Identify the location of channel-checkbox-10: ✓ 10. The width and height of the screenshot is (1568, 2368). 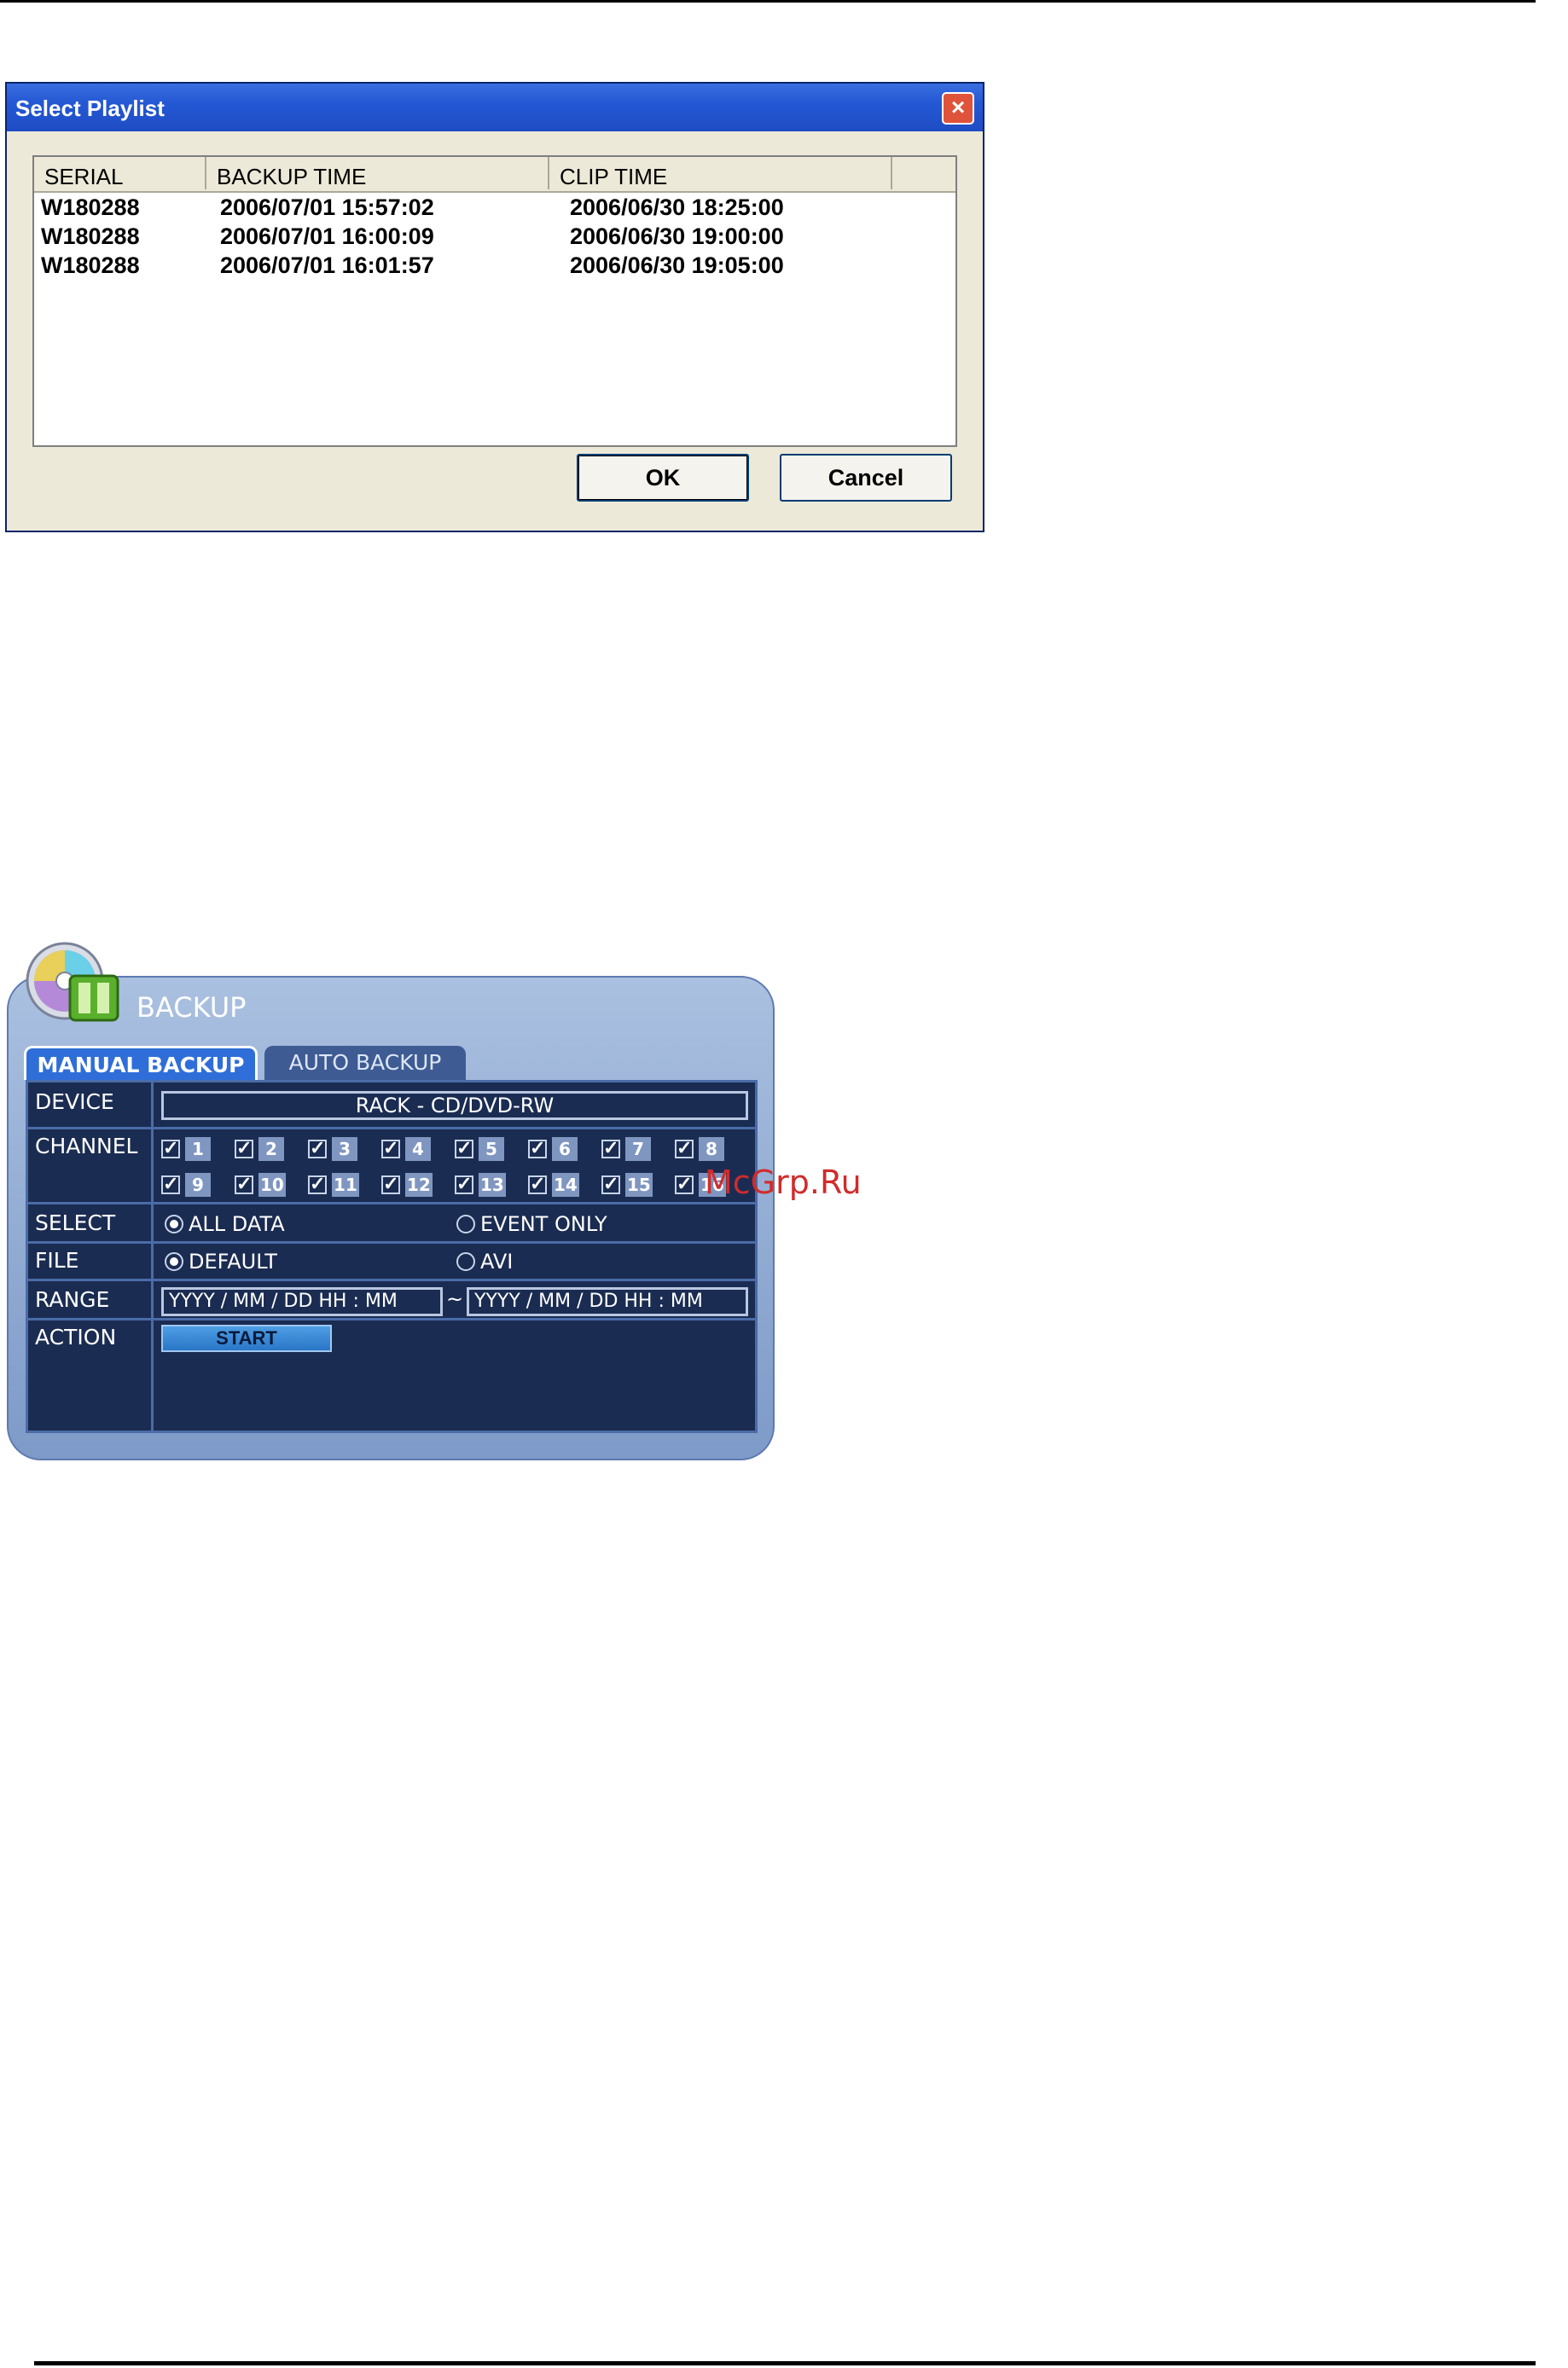
(260, 1185).